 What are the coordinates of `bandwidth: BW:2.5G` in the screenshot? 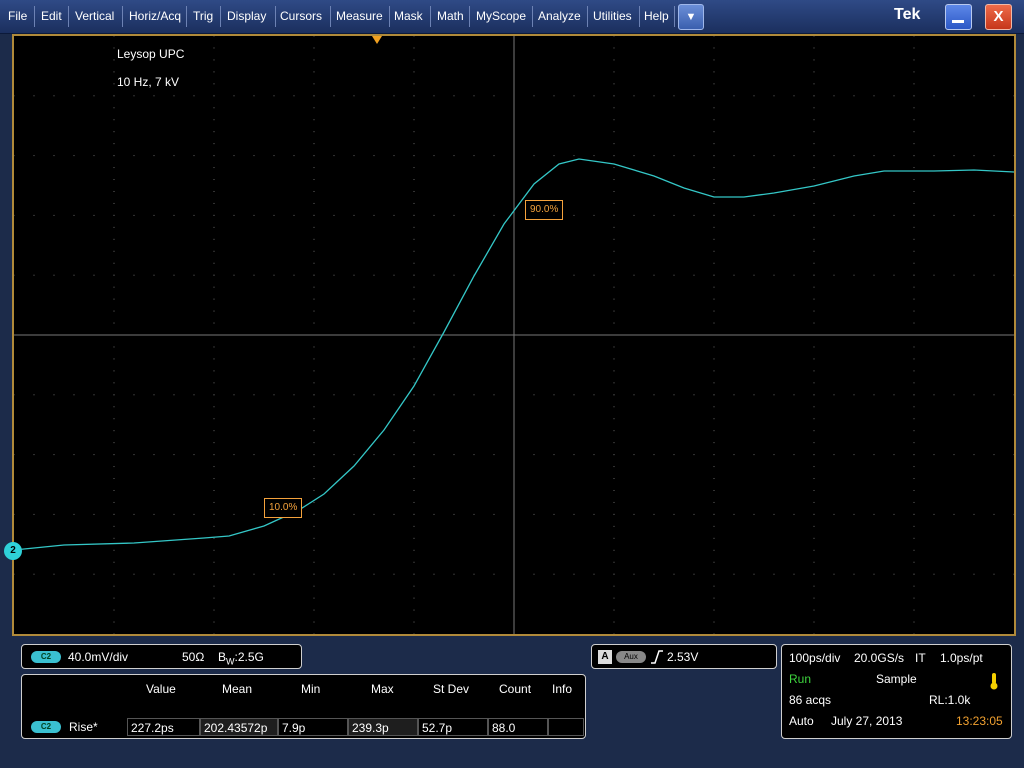 It's located at (241, 658).